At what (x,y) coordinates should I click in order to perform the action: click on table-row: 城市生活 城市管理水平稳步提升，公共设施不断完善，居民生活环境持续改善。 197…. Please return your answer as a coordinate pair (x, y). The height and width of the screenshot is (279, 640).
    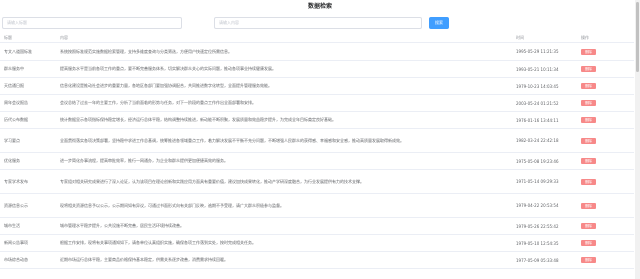
    Looking at the image, I should click on (317, 226).